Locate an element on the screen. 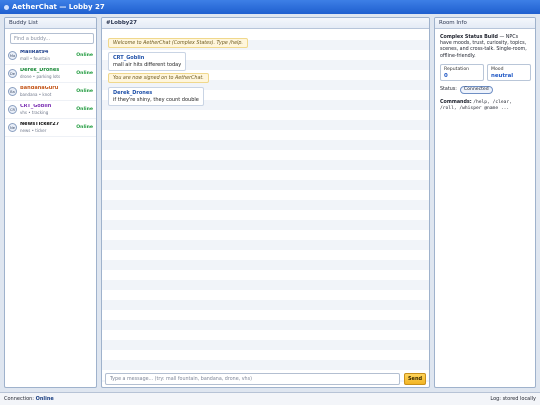 The image size is (540, 405). buddy-interests: drone • parking lots is located at coordinates (40, 76).